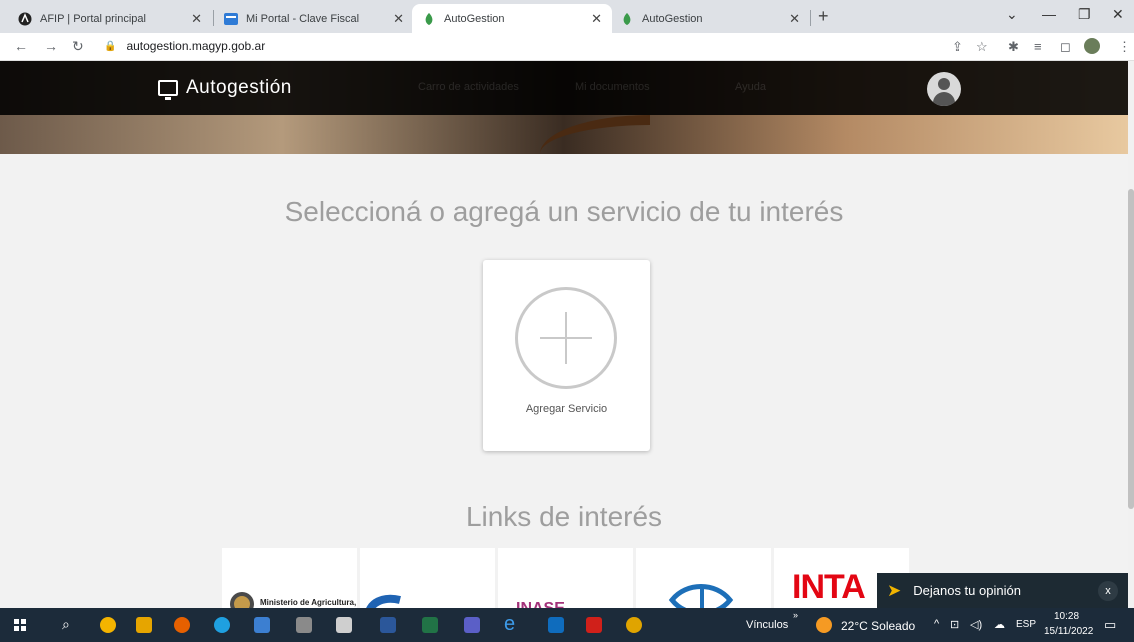  Describe the element at coordinates (1084, 14) in the screenshot. I see `restore-icon: ❐` at that location.